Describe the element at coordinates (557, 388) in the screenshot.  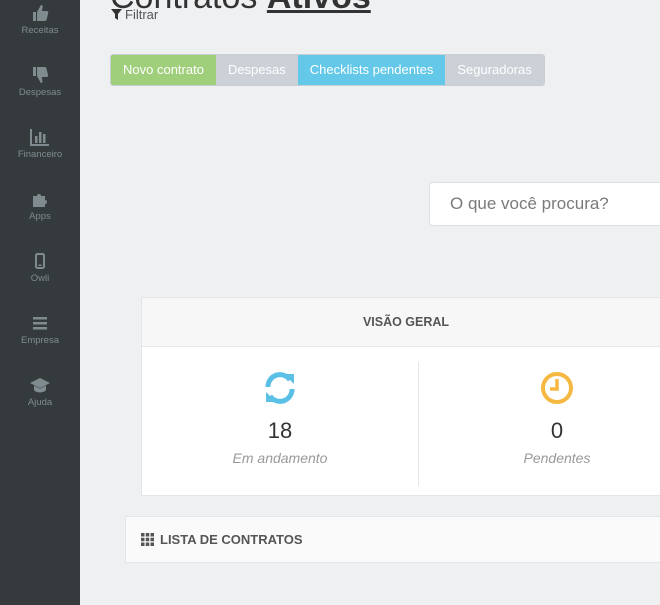
I see `clock-icon` at that location.